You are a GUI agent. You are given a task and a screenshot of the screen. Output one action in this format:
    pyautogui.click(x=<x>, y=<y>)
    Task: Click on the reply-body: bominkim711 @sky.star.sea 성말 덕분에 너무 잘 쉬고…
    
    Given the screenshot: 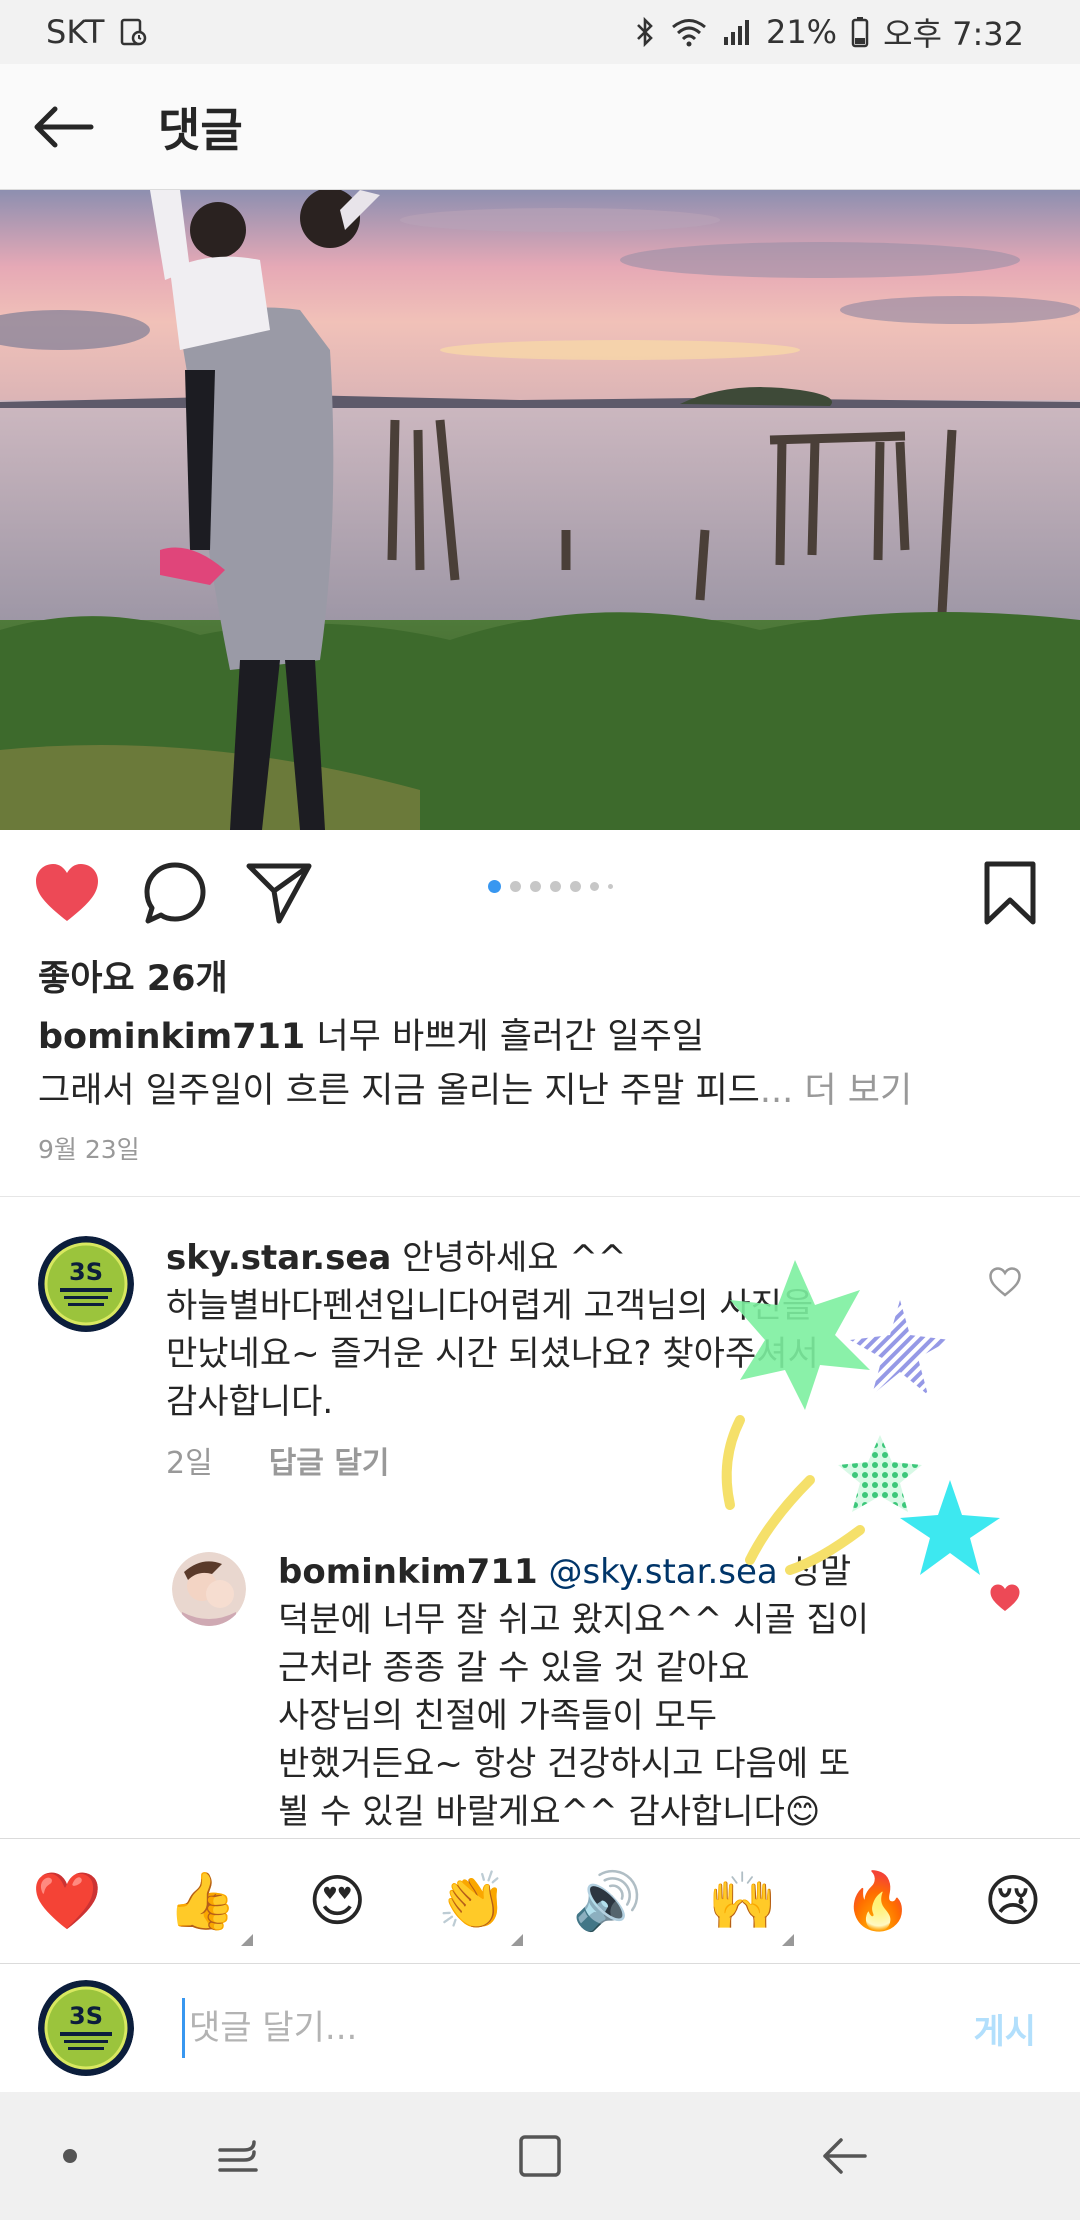 What is the action you would take?
    pyautogui.click(x=608, y=1692)
    